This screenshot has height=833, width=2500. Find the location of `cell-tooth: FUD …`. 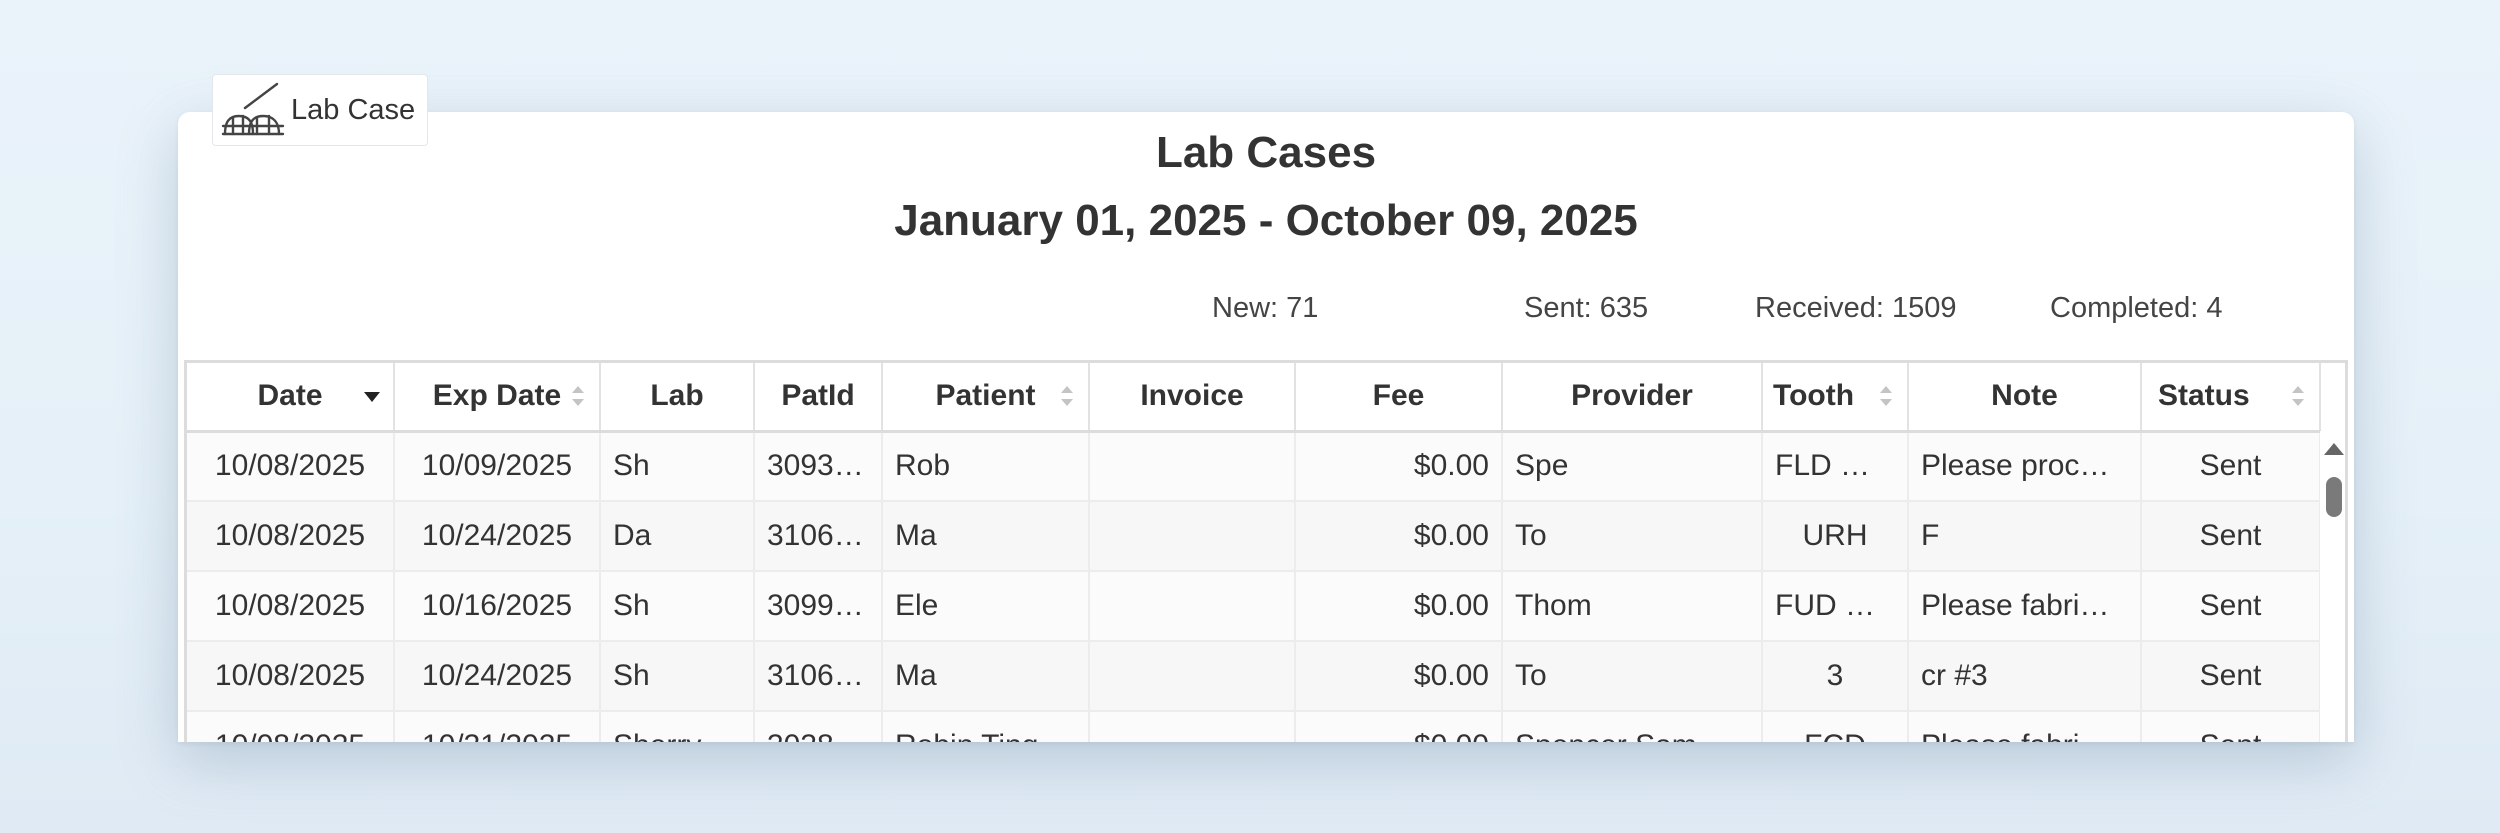

cell-tooth: FUD … is located at coordinates (1835, 606).